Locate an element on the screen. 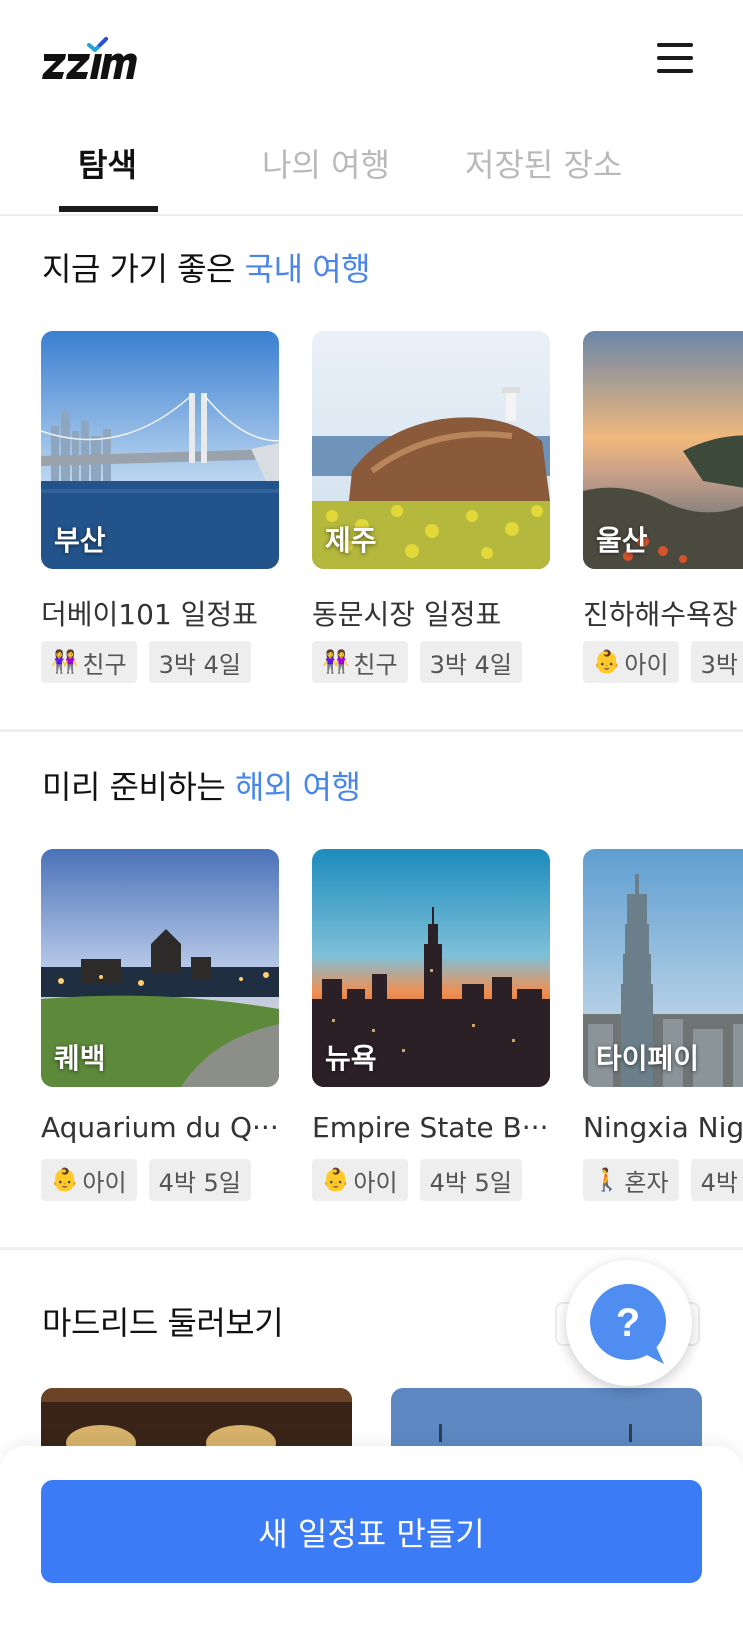 The width and height of the screenshot is (743, 1652). help-button: ? is located at coordinates (629, 1323).